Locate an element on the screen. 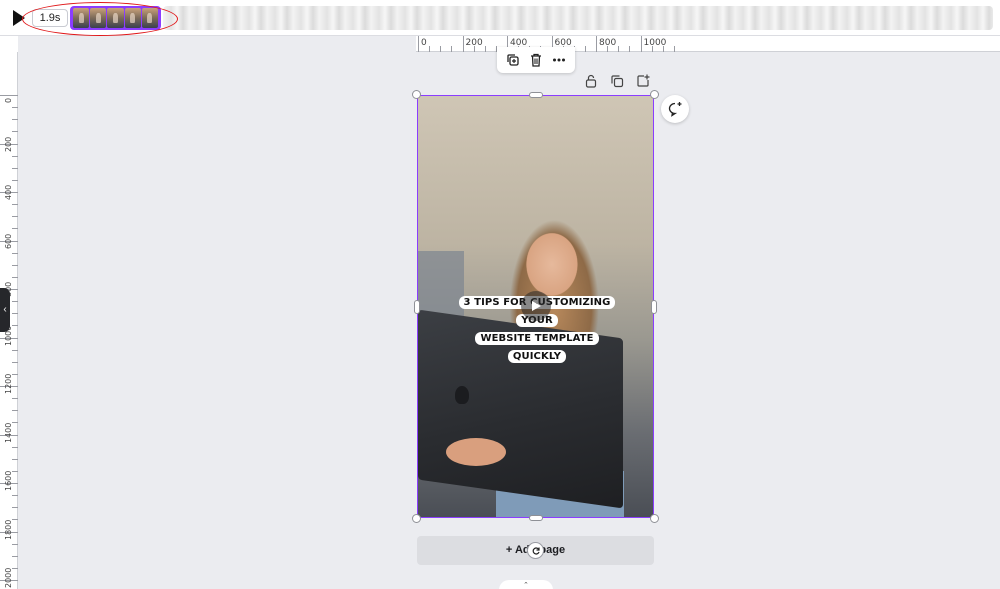  resize-handle-top is located at coordinates (536, 95).